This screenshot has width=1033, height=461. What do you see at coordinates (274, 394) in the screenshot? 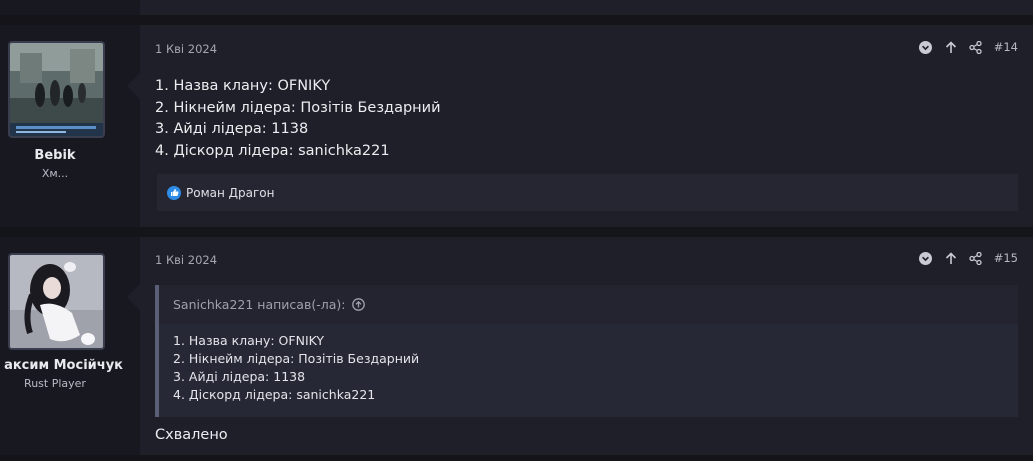
I see `quote-line: 4. Діскорд лідера: sanichka221` at bounding box center [274, 394].